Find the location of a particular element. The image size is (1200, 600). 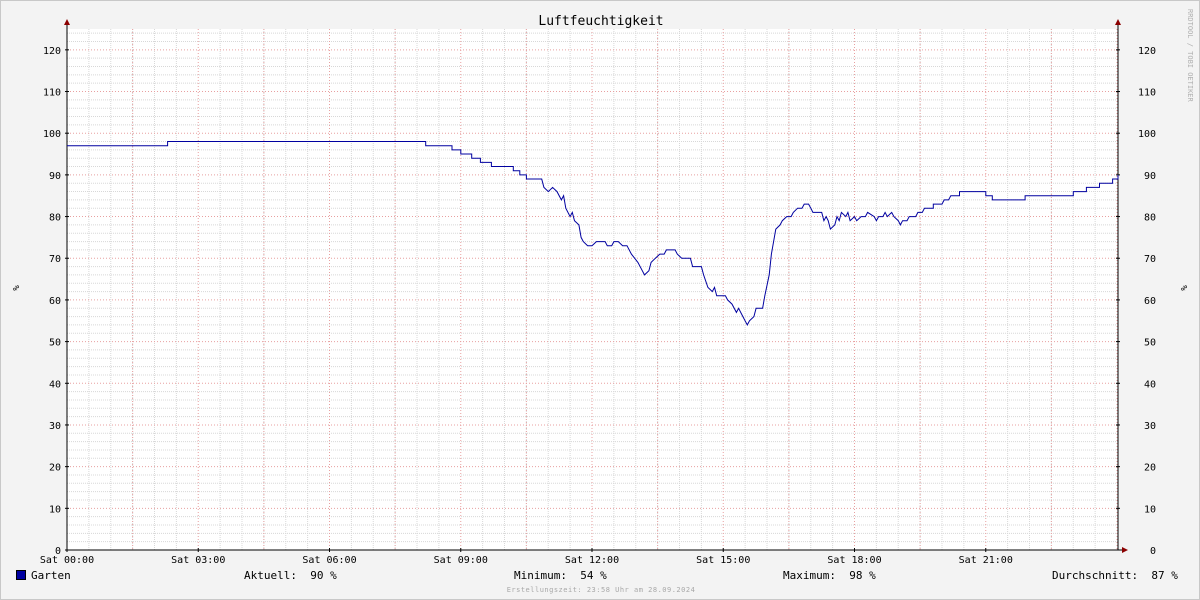

legend-maximum: Maximum: 98 % is located at coordinates (829, 575).